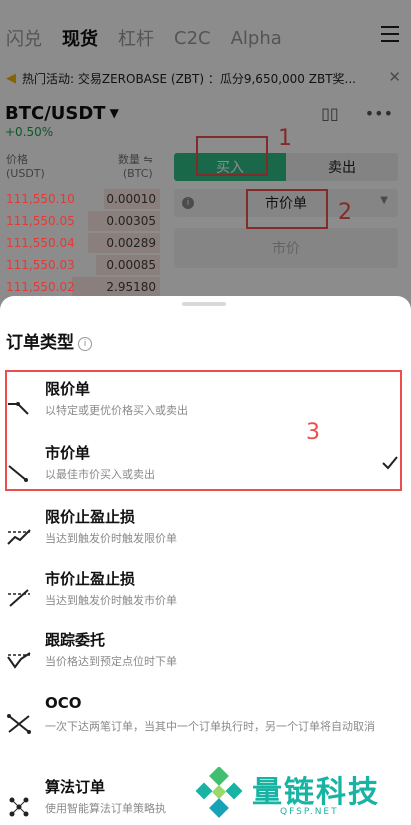  I want to click on oco-icon, so click(19, 724).